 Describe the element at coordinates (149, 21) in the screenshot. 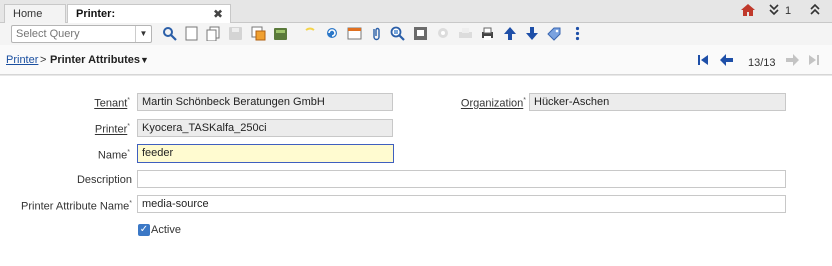

I see `tab-printer: Printer: Kyocera_TASKalfa_2... ✖` at that location.